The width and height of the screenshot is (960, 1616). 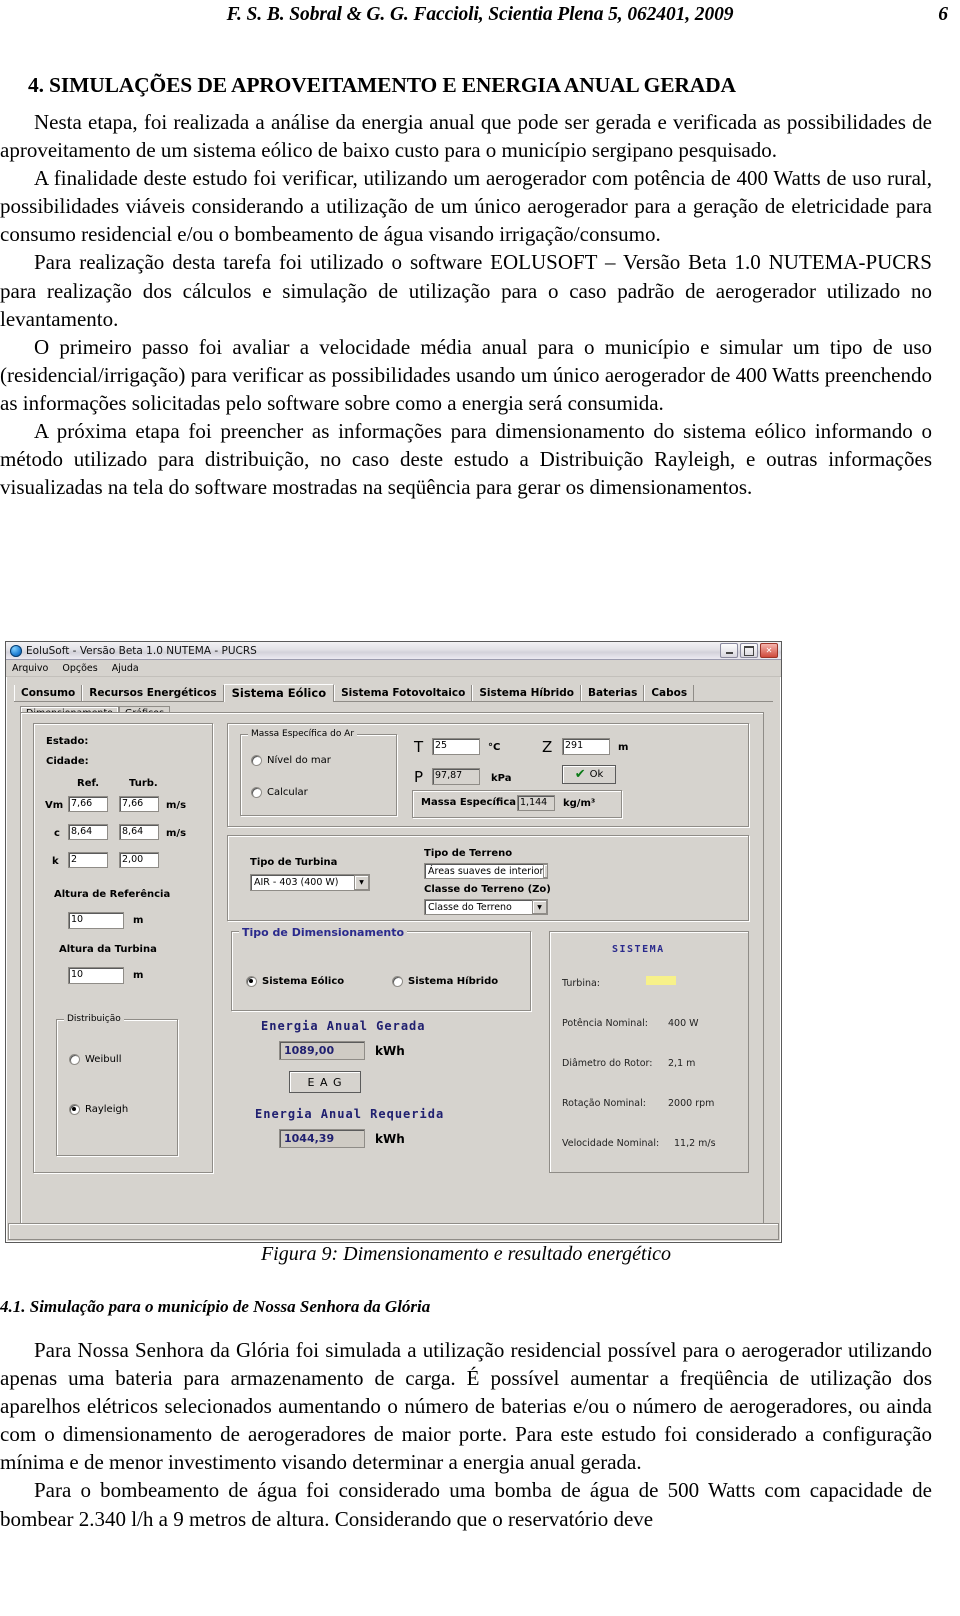 What do you see at coordinates (581, 983) in the screenshot?
I see `sistema-row-turbina-label: Turbina:` at bounding box center [581, 983].